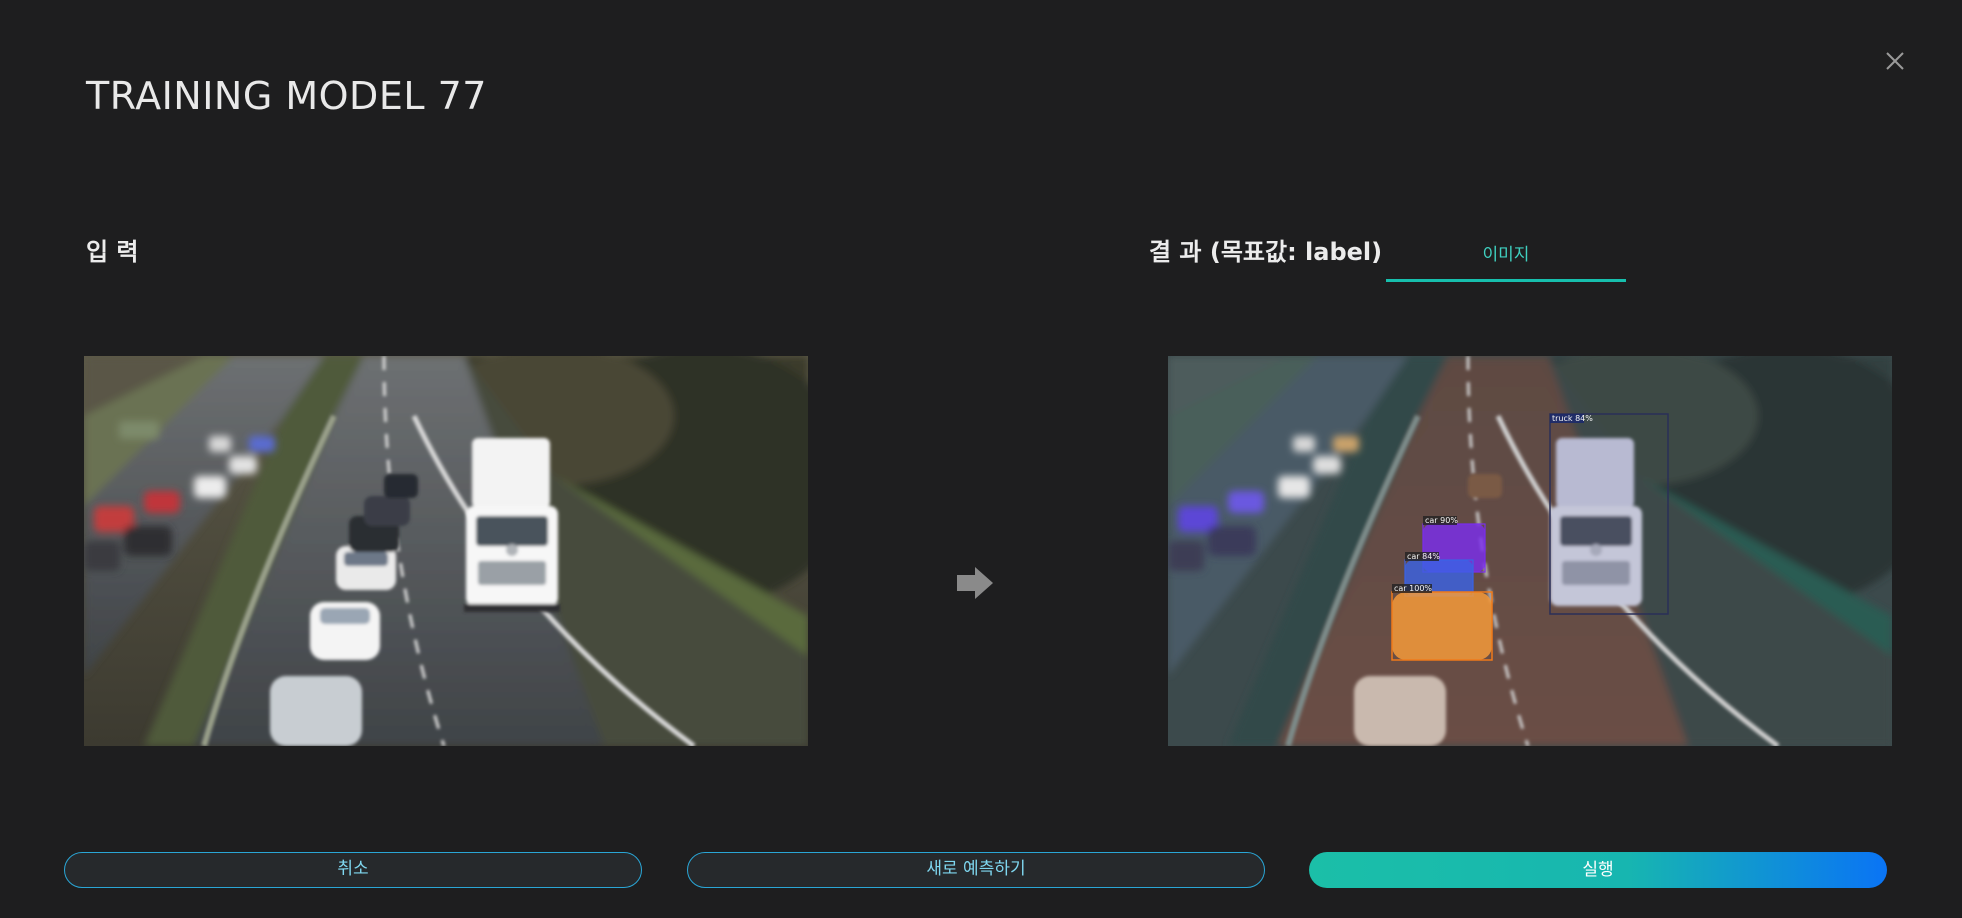 Image resolution: width=1962 pixels, height=918 pixels. What do you see at coordinates (1413, 588) in the screenshot?
I see `detection-label: car 100%` at bounding box center [1413, 588].